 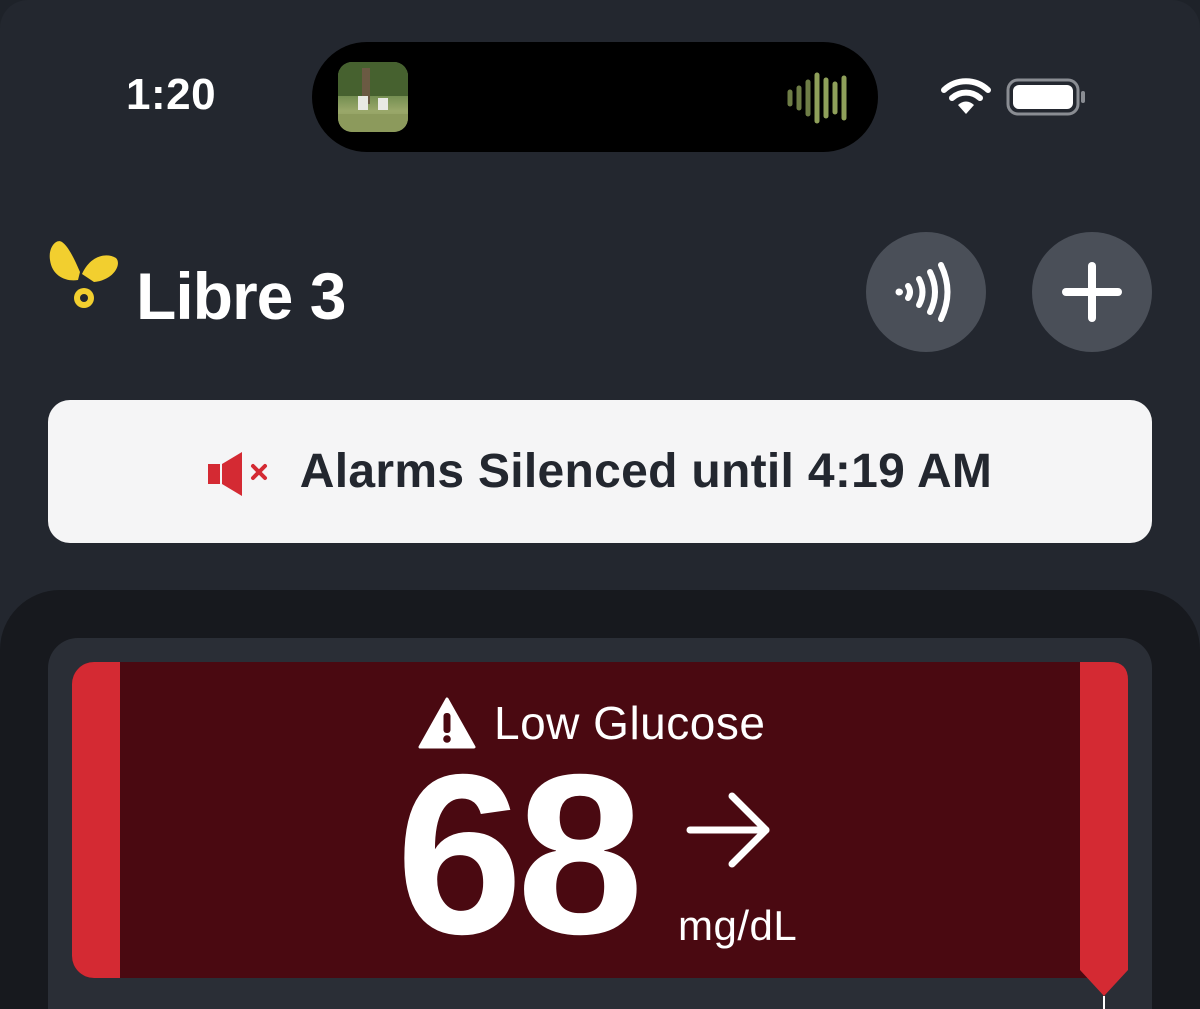 What do you see at coordinates (728, 830) in the screenshot?
I see `arrow-right-icon` at bounding box center [728, 830].